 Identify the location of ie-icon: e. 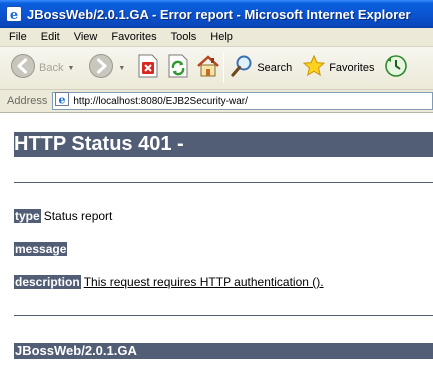
(14, 14).